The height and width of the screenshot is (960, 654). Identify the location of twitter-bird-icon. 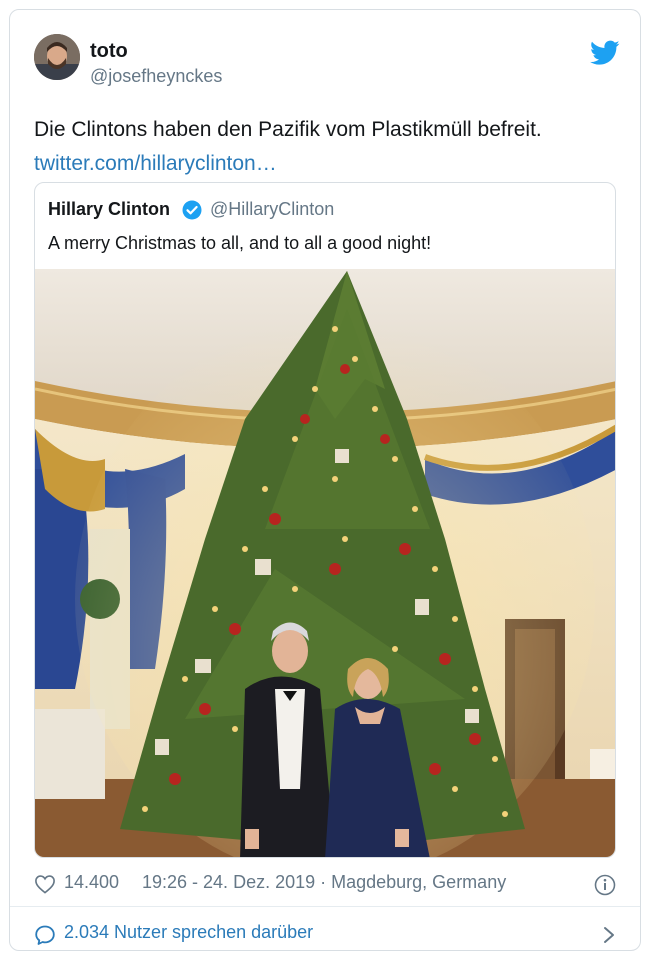
(605, 53).